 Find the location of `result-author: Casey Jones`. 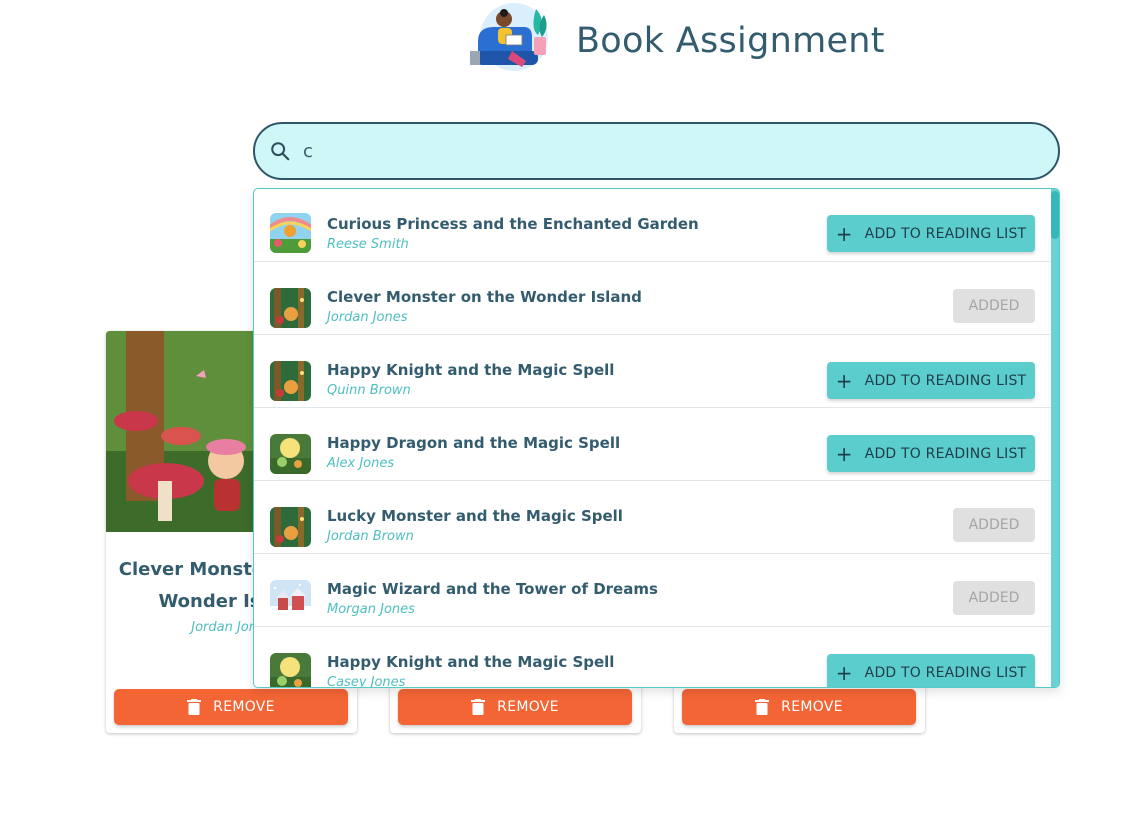

result-author: Casey Jones is located at coordinates (366, 681).